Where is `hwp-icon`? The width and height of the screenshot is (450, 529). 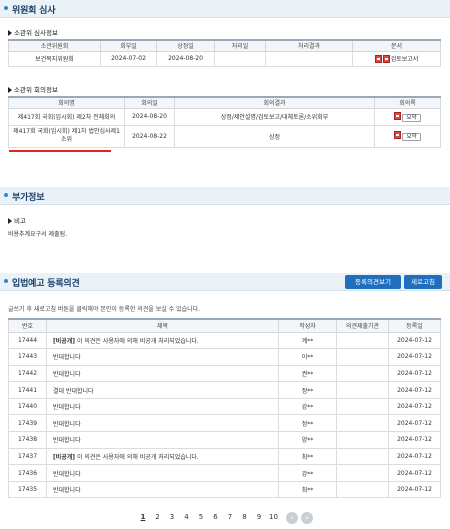
hwp-icon is located at coordinates (386, 59).